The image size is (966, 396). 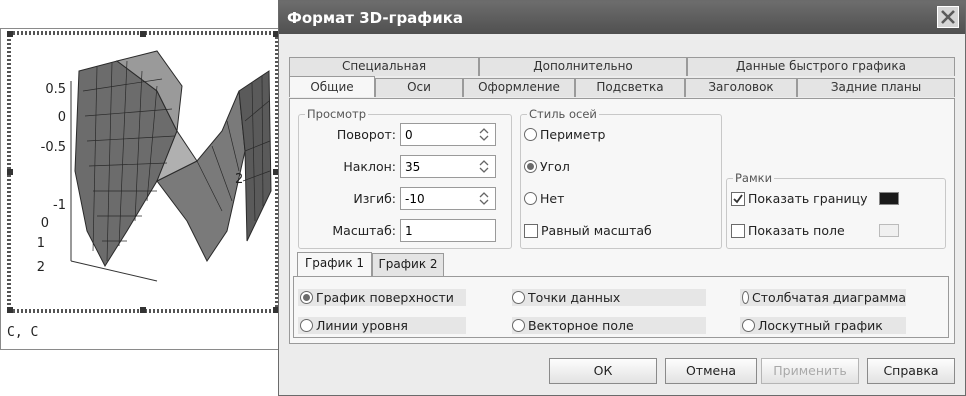 What do you see at coordinates (754, 178) in the screenshot?
I see `frames-legend: Рамки` at bounding box center [754, 178].